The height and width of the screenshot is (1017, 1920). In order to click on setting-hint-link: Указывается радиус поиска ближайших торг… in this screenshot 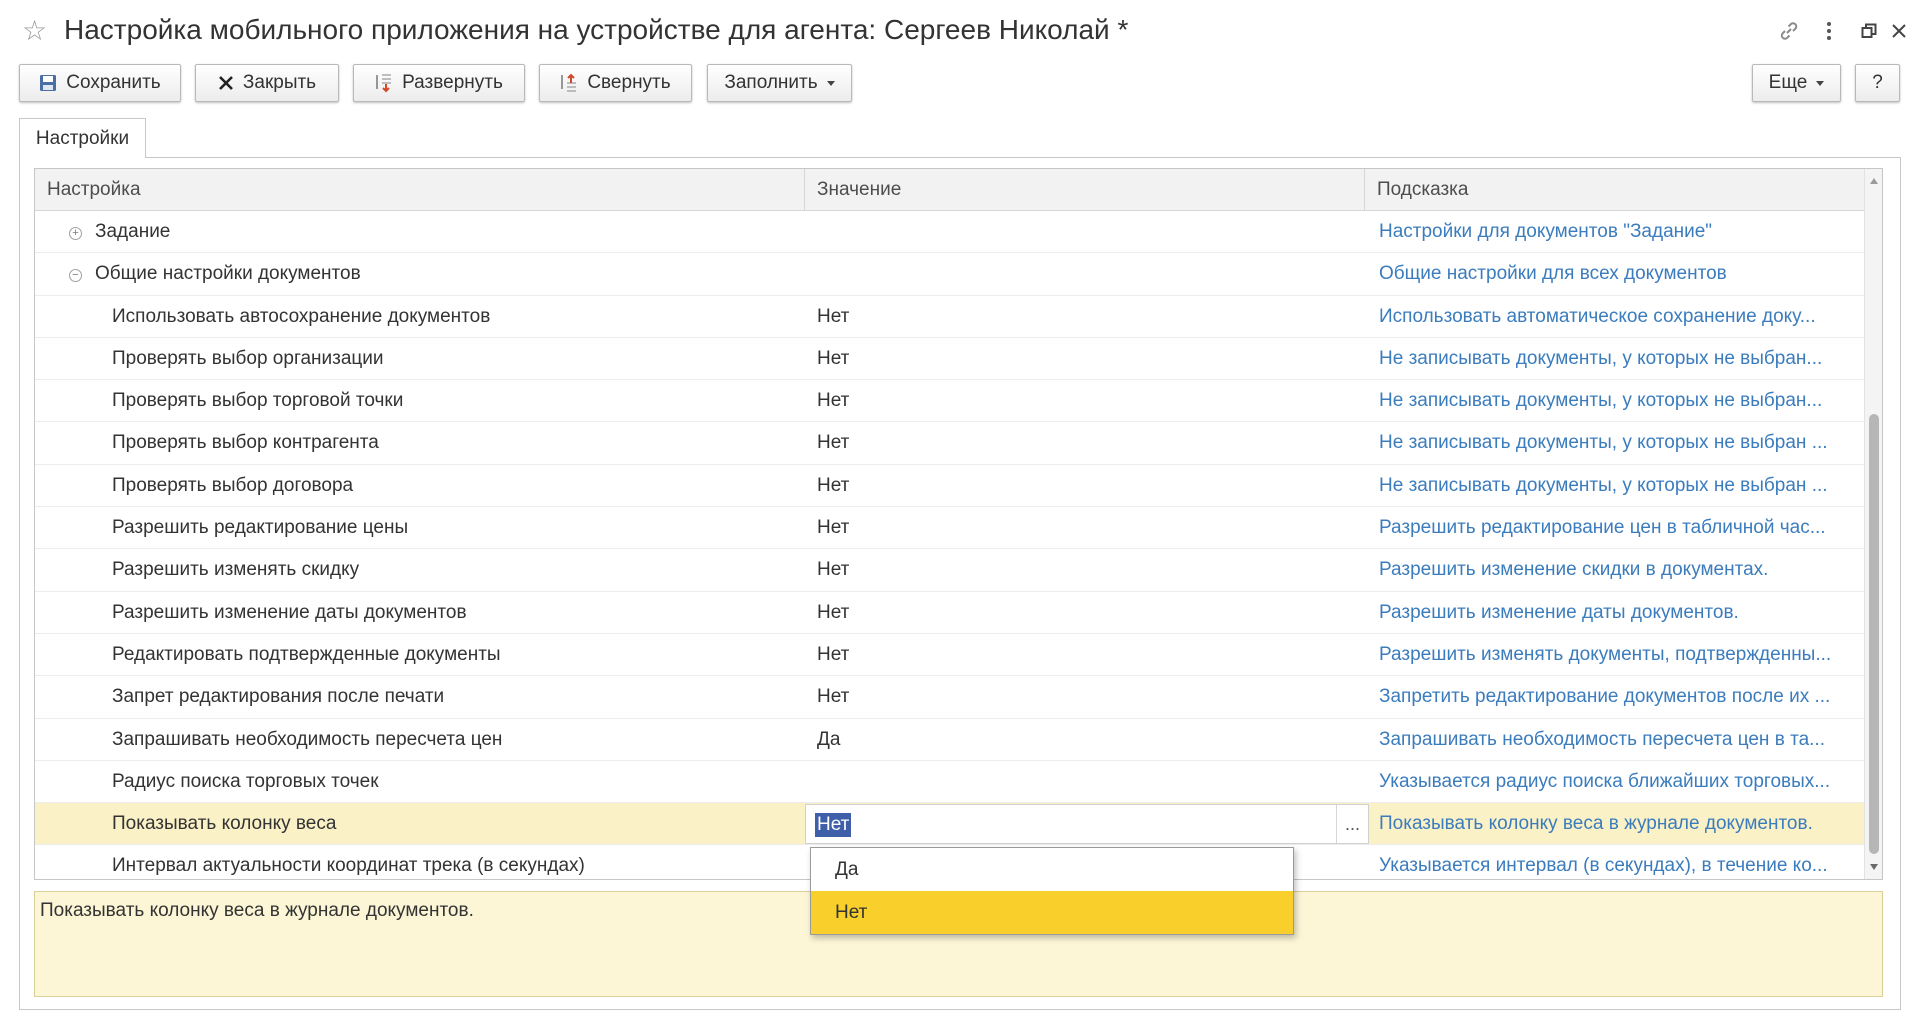, I will do `click(1627, 782)`.